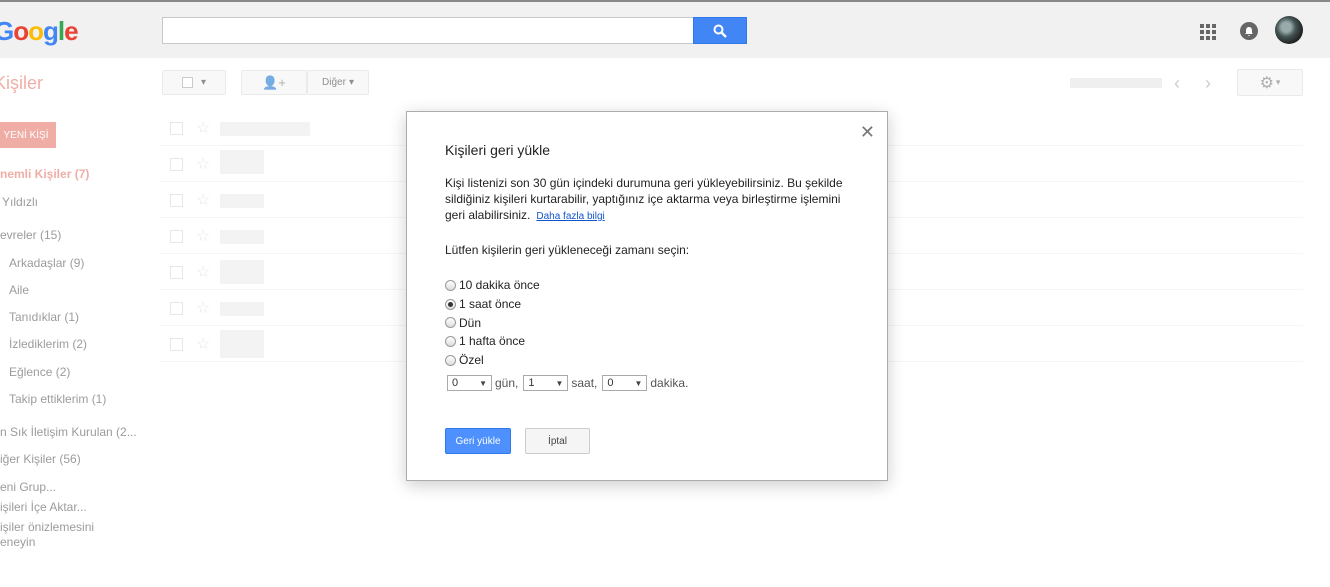 This screenshot has width=1330, height=587. Describe the element at coordinates (47, 527) in the screenshot. I see `sidebar-item-preview: işiler önizlemesini` at that location.